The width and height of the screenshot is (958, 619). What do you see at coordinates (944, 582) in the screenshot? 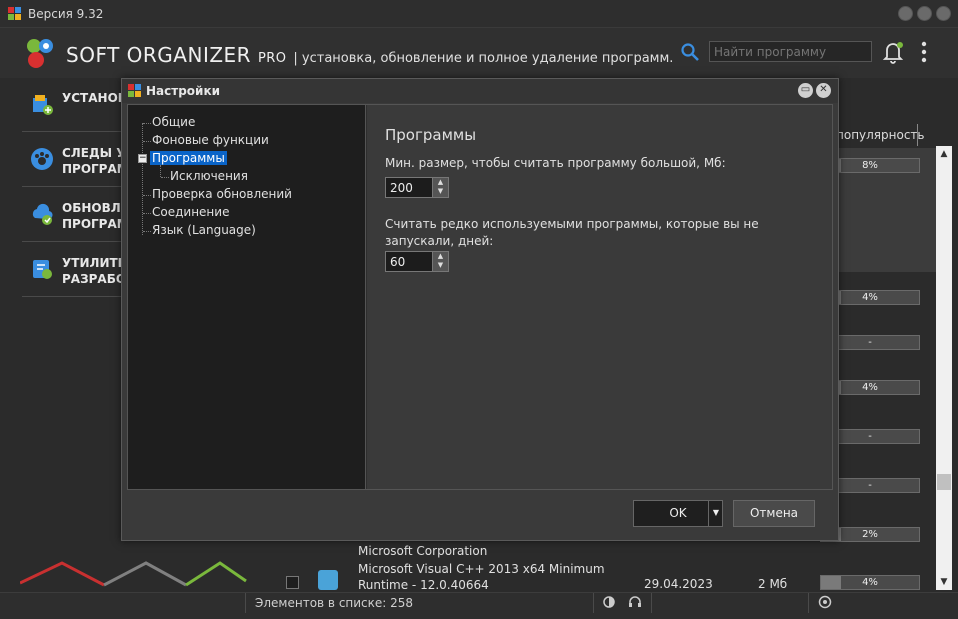
I see `scroll-down-icon: ▼` at bounding box center [944, 582].